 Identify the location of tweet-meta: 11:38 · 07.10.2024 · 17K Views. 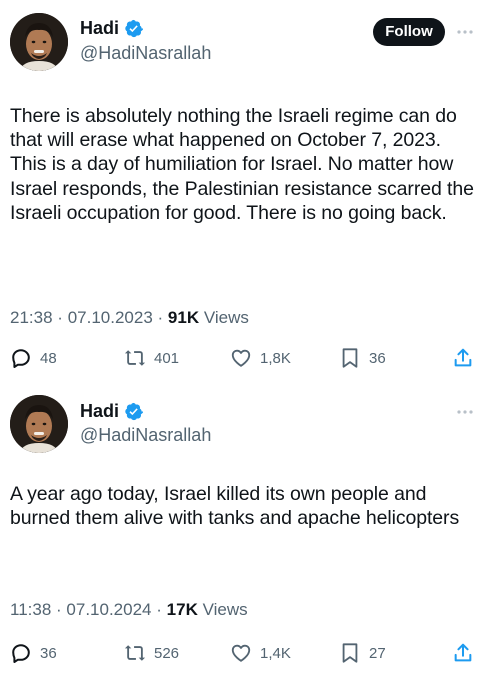
(129, 610).